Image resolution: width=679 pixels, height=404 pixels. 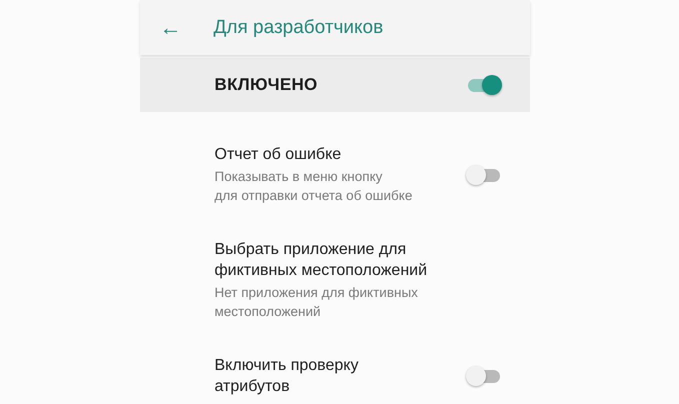 I want to click on master-switch-label: ВКЛЮЧЕНО, so click(x=266, y=85).